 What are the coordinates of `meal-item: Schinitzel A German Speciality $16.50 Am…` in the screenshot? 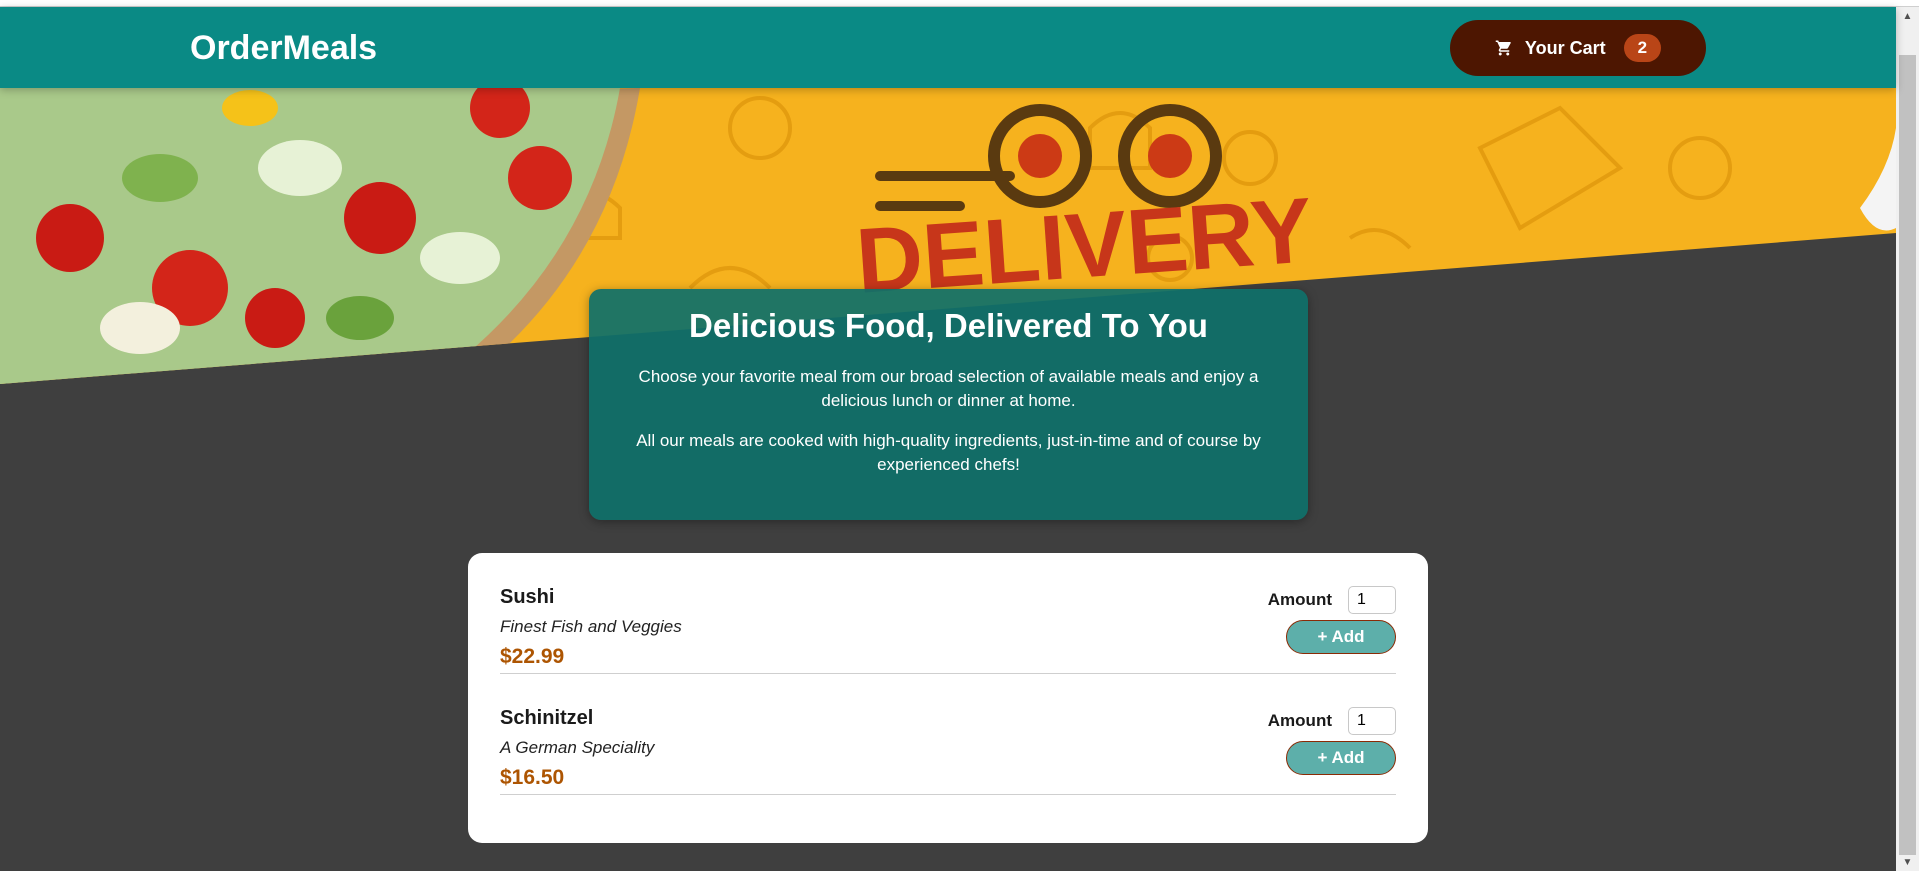 It's located at (948, 734).